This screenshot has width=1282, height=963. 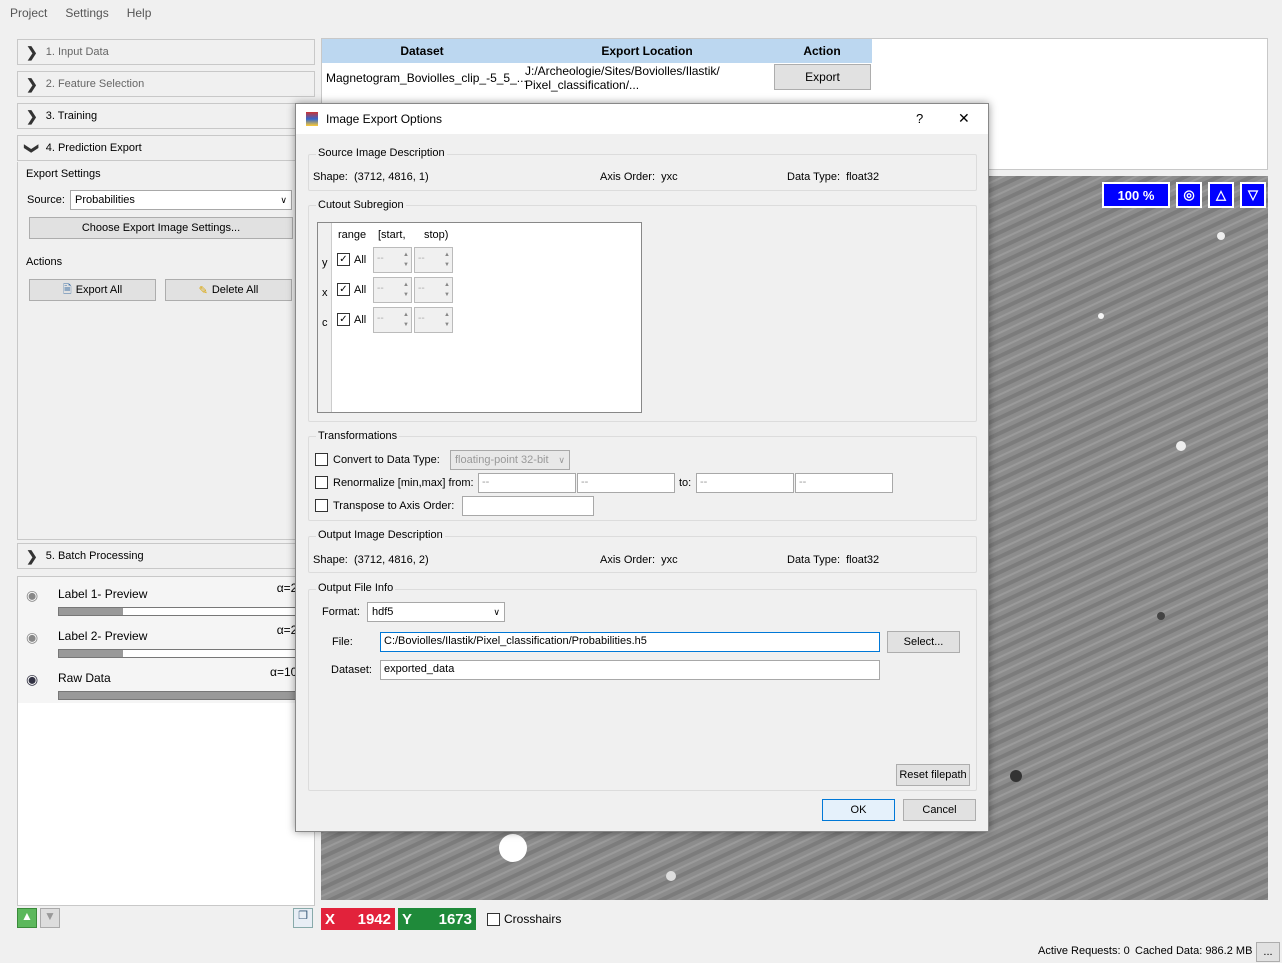 I want to click on arrow-down-icon: ▼, so click(x=50, y=918).